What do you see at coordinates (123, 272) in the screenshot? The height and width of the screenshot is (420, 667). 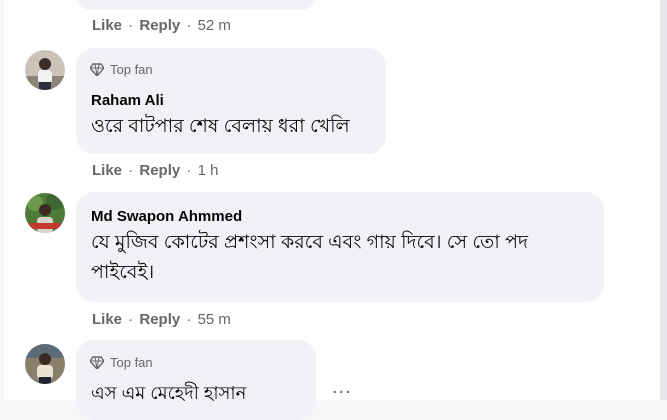 I see `comment-text-line: পাইবেই।` at bounding box center [123, 272].